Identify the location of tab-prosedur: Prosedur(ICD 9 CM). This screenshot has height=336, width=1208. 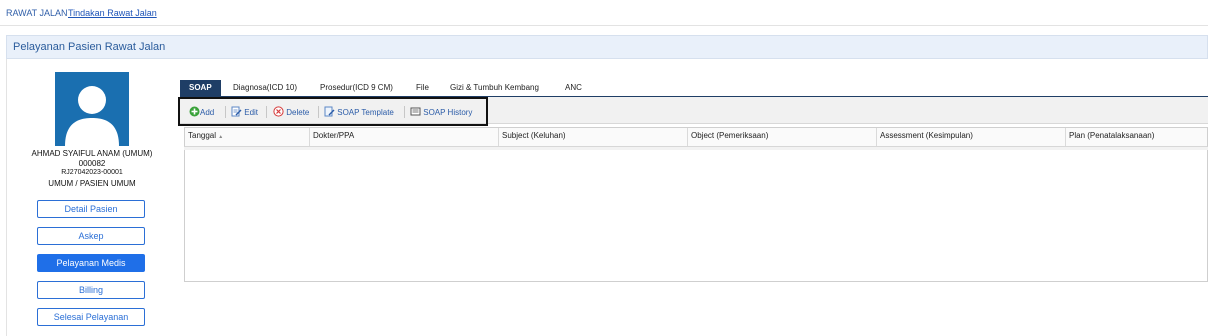
(356, 88).